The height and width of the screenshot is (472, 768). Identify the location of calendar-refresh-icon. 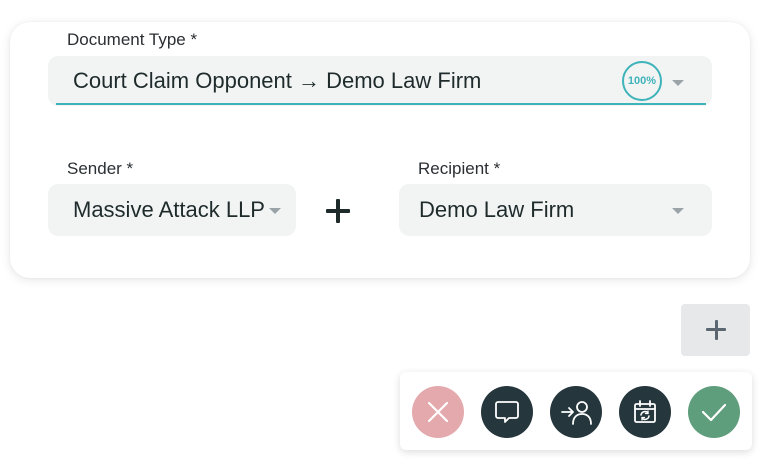
(645, 411).